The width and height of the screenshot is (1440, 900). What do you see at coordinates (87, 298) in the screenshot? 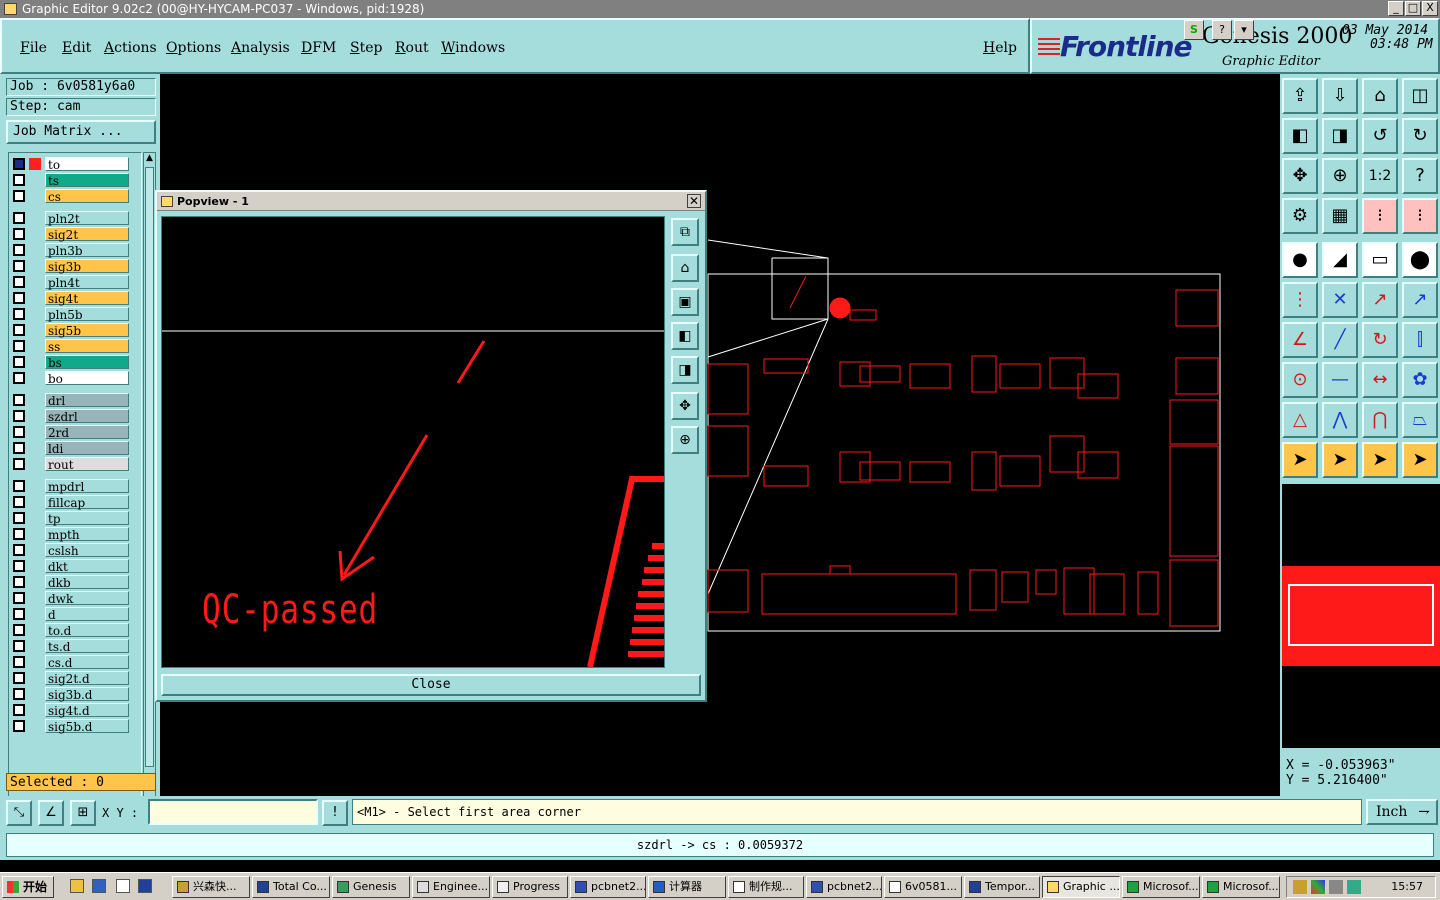
I see `layer-name: sig4t` at bounding box center [87, 298].